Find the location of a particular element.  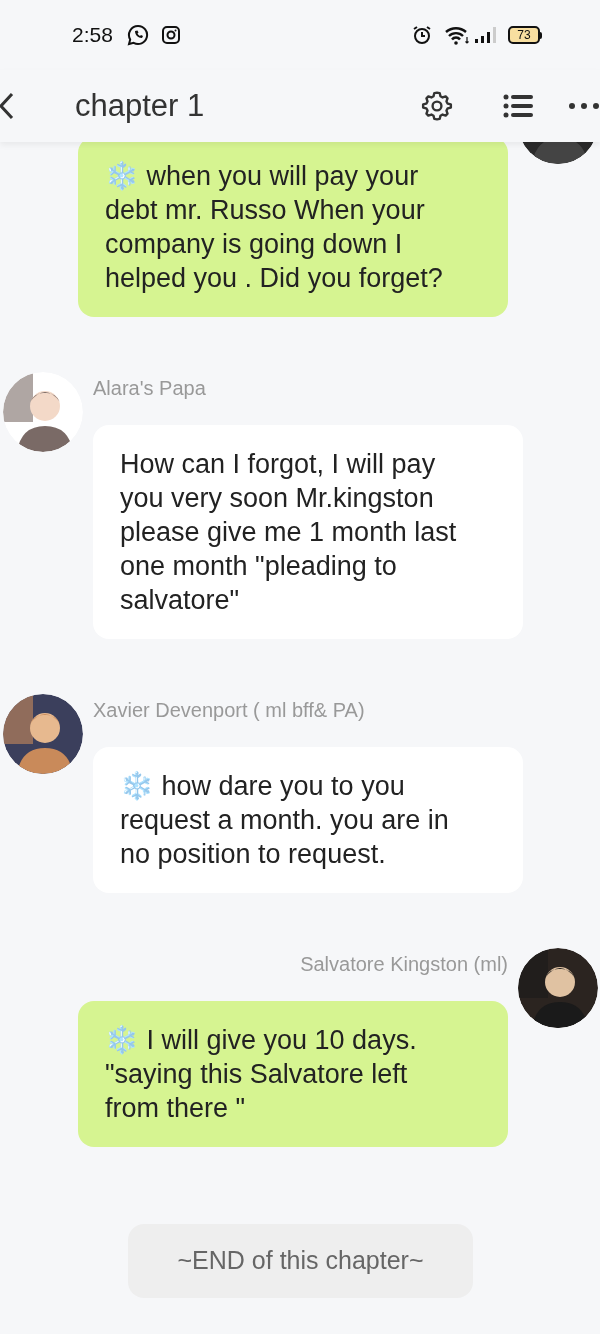

sender-name: Alara's Papa is located at coordinates (149, 388).